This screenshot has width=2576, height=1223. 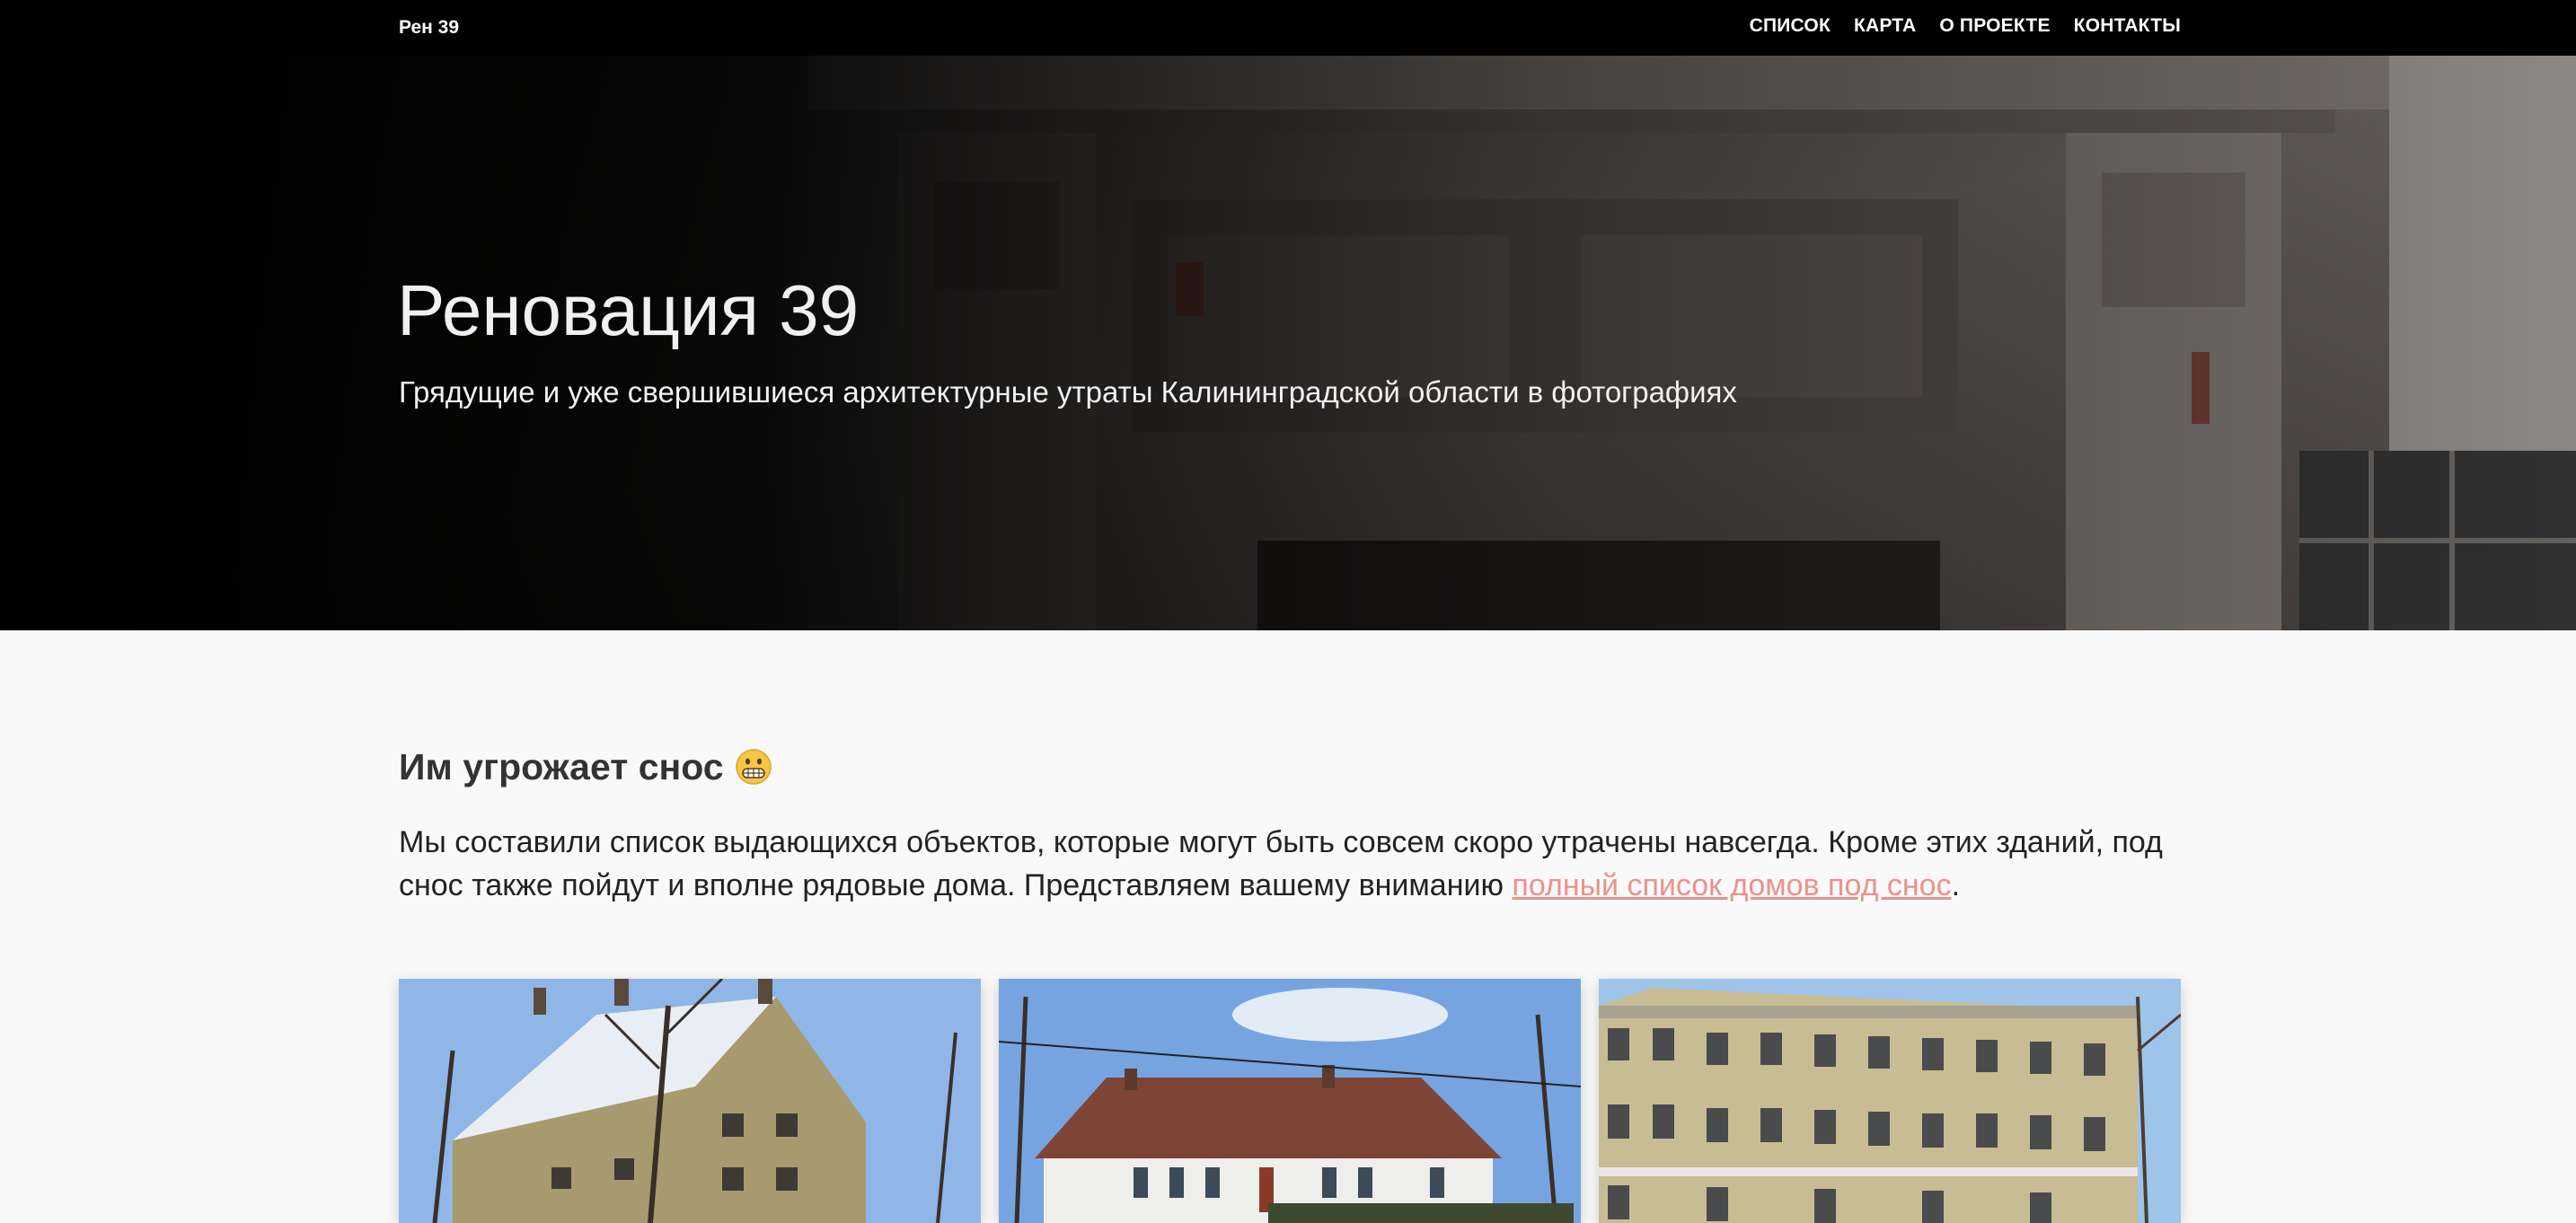 I want to click on hero-title: Реновация 39, so click(x=628, y=310).